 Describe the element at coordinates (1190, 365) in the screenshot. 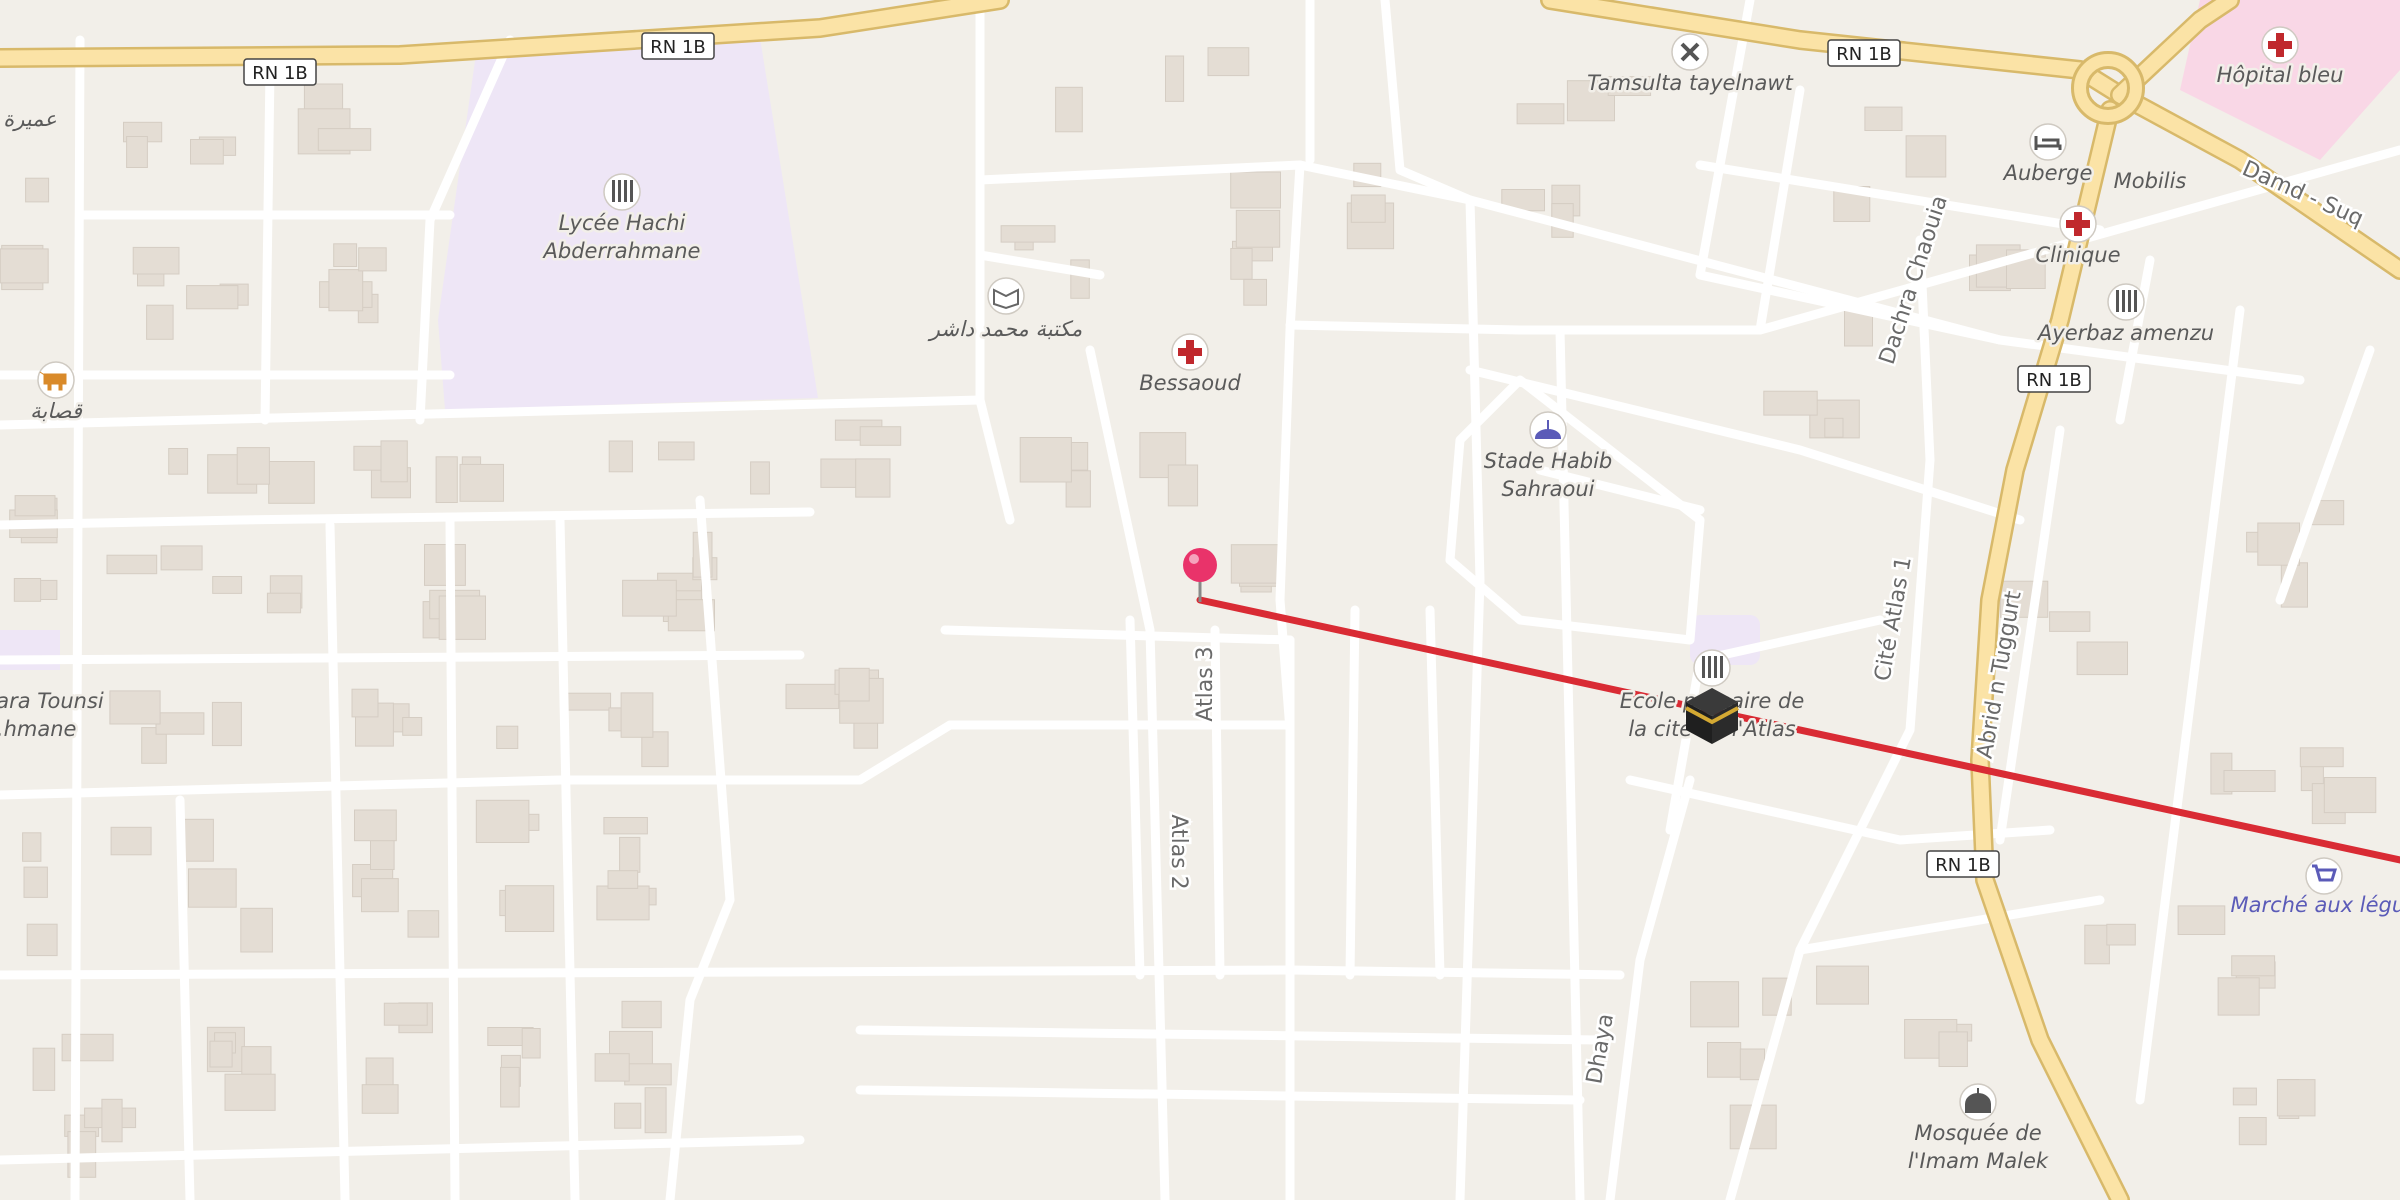

I see `poi-bessaoud: Bessaoud` at that location.